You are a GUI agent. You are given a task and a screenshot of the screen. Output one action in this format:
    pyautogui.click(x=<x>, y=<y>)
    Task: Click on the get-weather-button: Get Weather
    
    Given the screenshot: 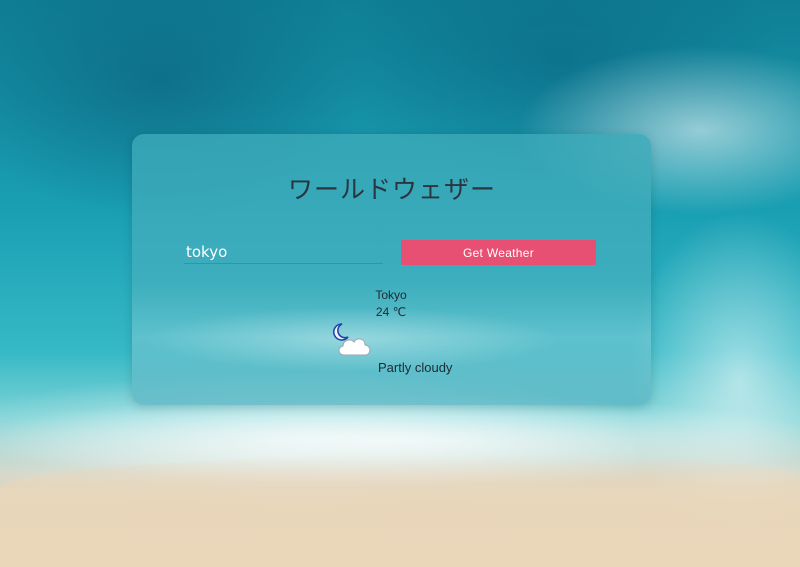 What is the action you would take?
    pyautogui.click(x=498, y=252)
    